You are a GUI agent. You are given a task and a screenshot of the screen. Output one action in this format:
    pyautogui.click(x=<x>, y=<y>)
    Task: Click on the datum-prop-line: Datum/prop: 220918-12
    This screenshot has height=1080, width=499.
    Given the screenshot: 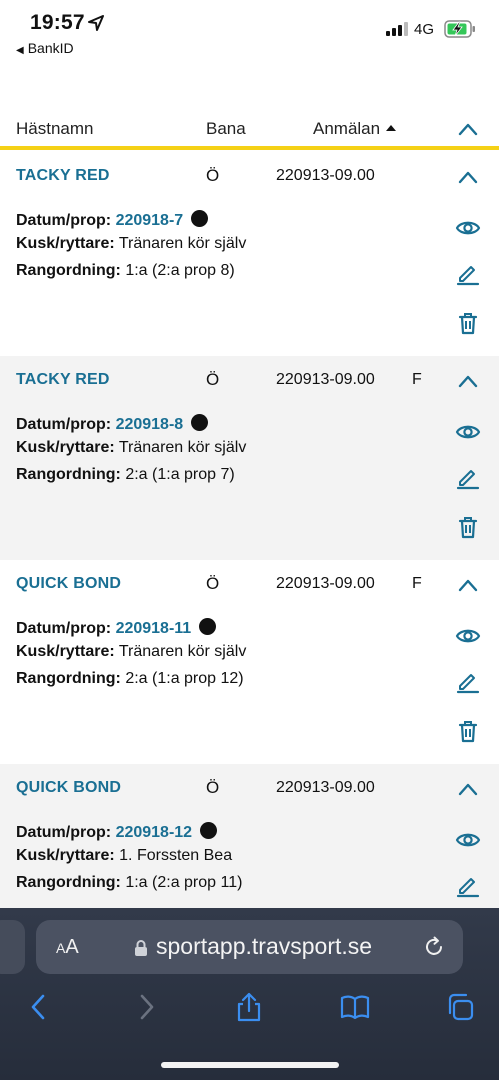 What is the action you would take?
    pyautogui.click(x=117, y=831)
    